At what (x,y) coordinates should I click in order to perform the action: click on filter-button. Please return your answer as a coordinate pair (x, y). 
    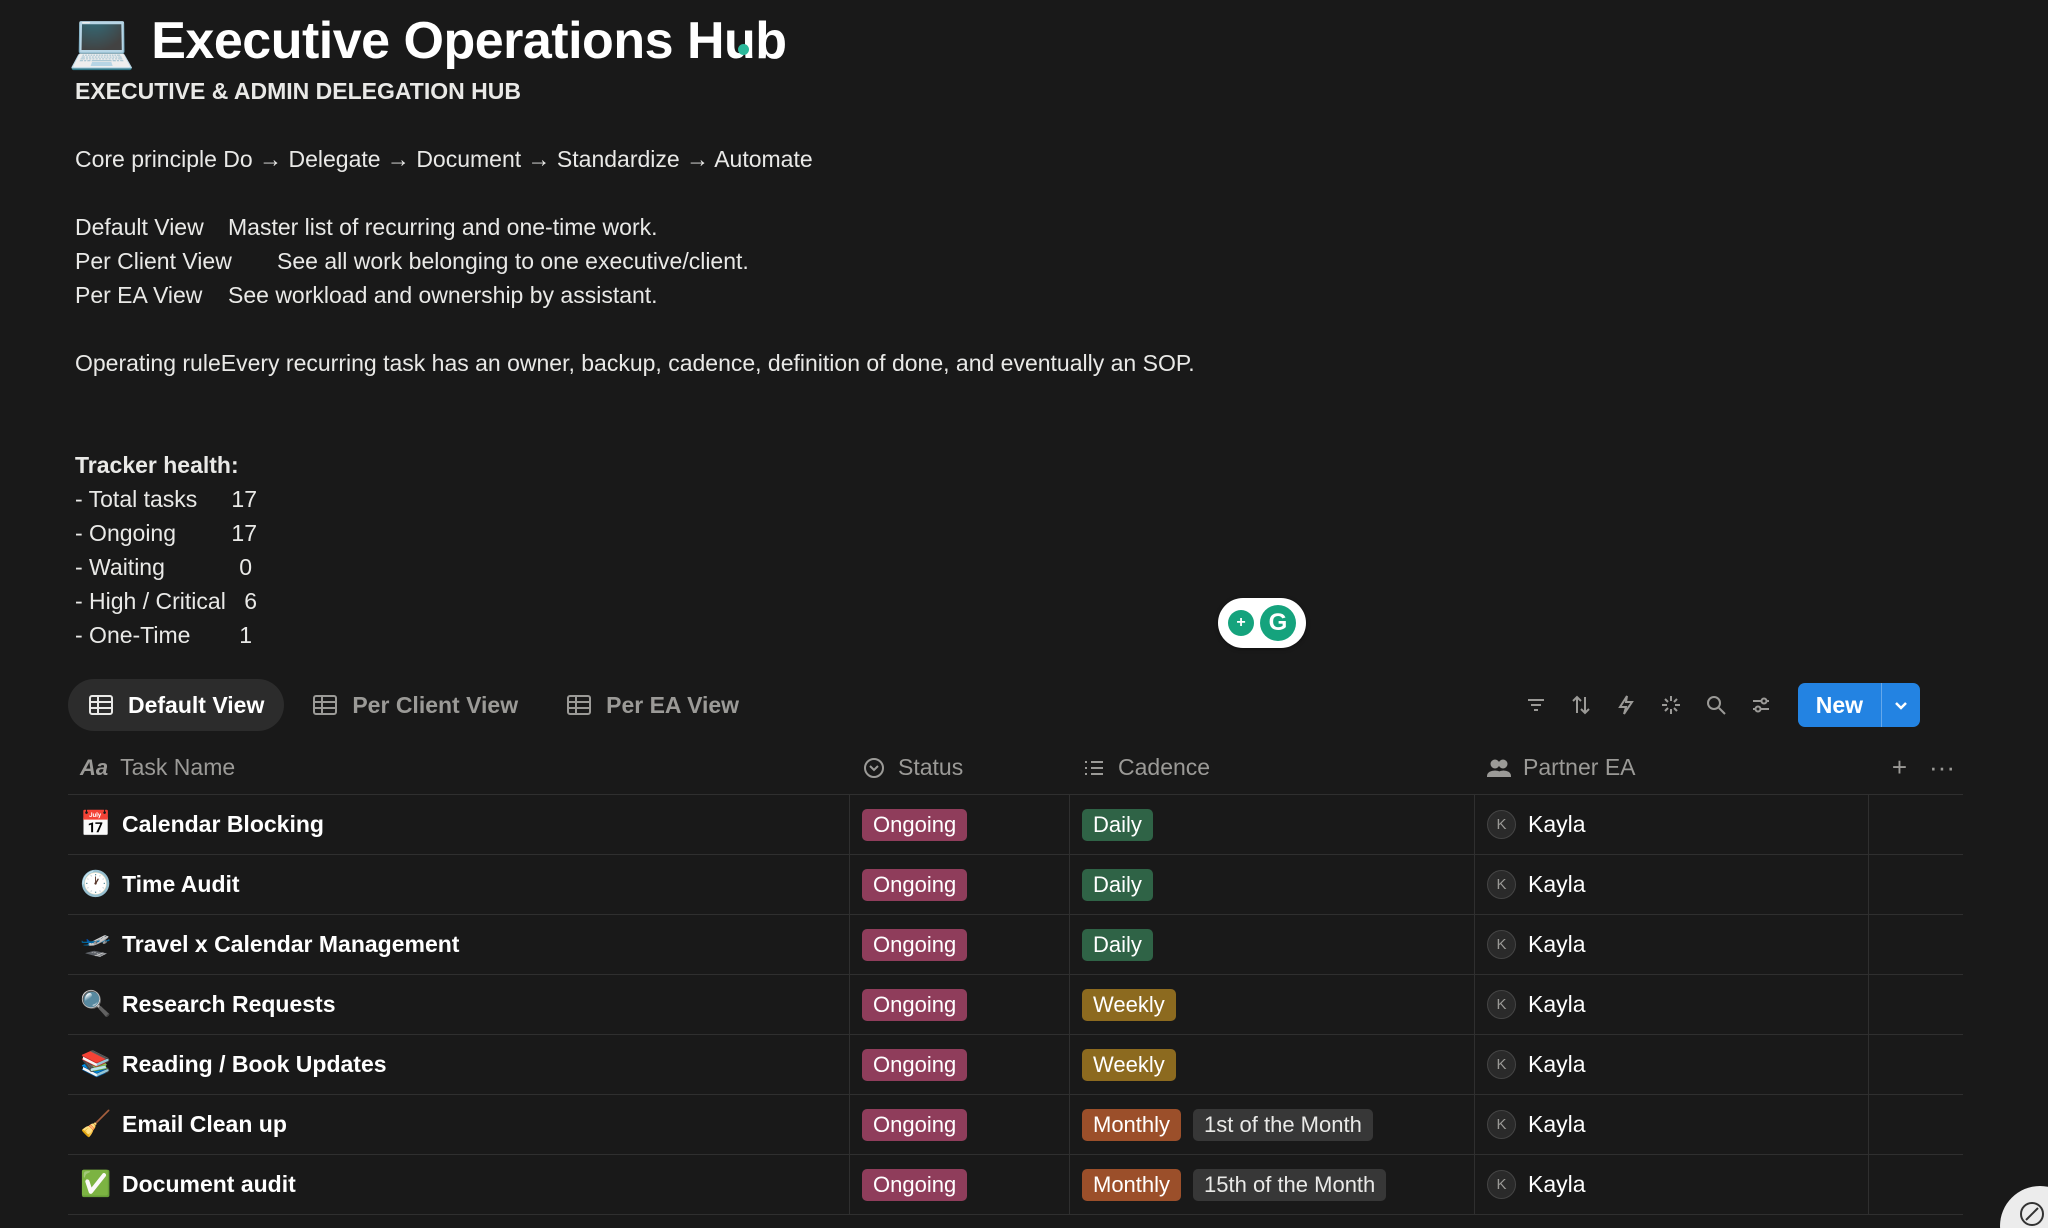
    Looking at the image, I should click on (1536, 705).